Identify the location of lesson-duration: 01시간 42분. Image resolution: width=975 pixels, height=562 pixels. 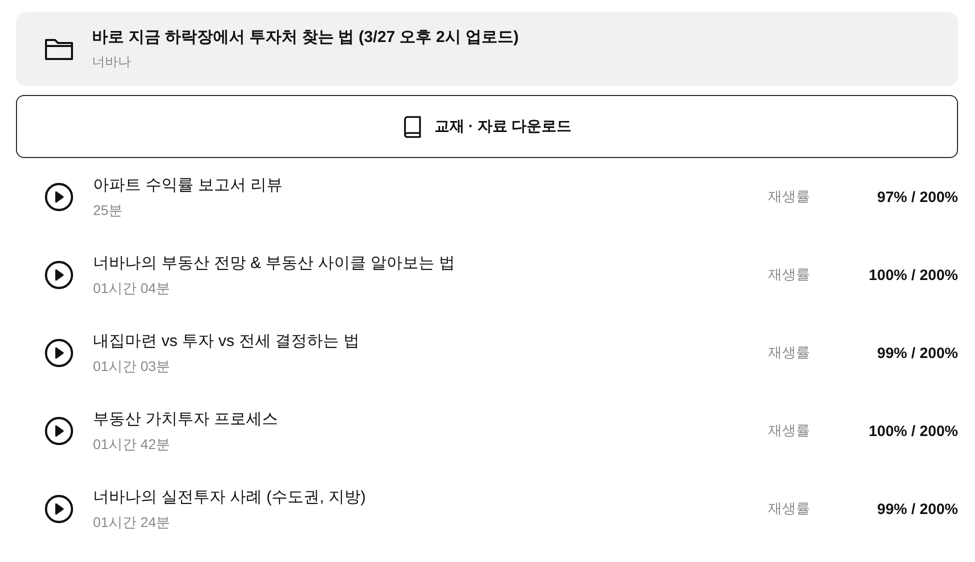
(132, 445).